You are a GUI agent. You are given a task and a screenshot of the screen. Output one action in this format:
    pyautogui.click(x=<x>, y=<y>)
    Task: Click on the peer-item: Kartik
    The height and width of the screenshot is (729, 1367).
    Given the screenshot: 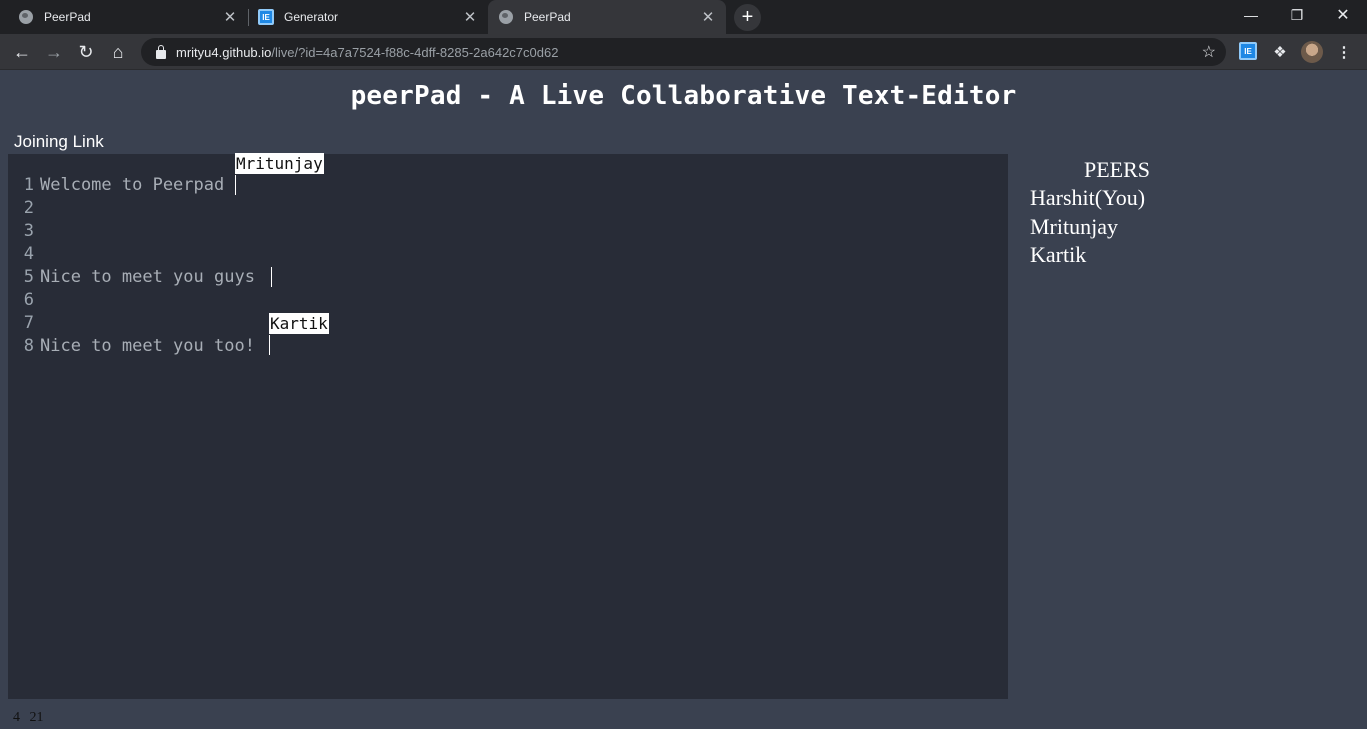 What is the action you would take?
    pyautogui.click(x=1058, y=254)
    